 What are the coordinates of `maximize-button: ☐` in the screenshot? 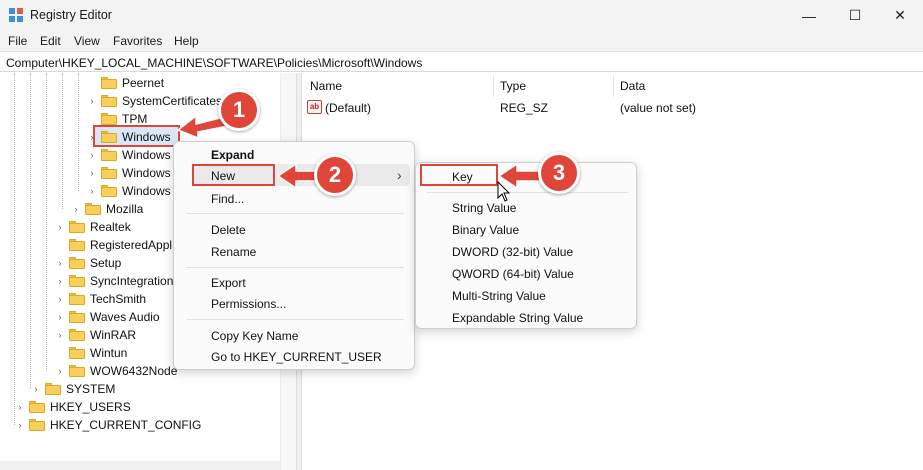 It's located at (855, 15).